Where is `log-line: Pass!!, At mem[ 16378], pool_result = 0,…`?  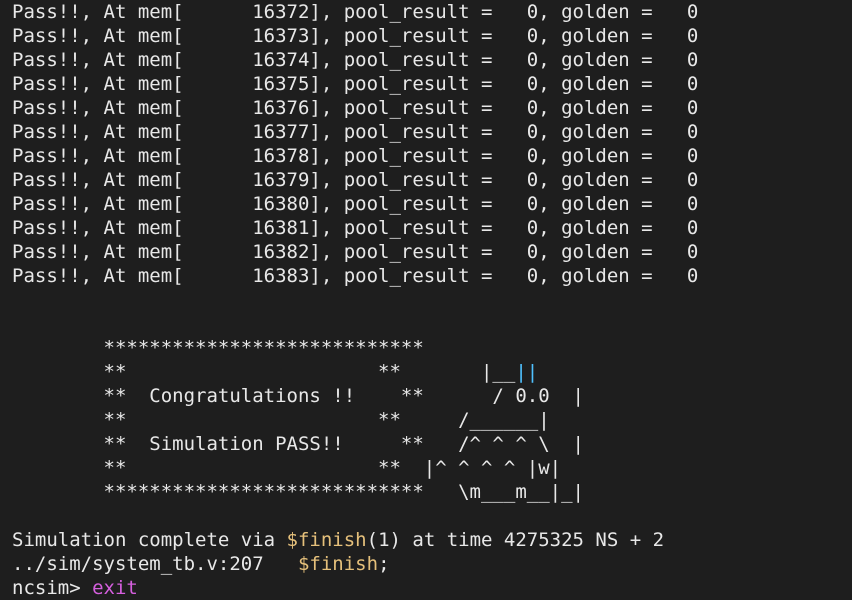 log-line: Pass!!, At mem[ 16378], pool_result = 0,… is located at coordinates (355, 156).